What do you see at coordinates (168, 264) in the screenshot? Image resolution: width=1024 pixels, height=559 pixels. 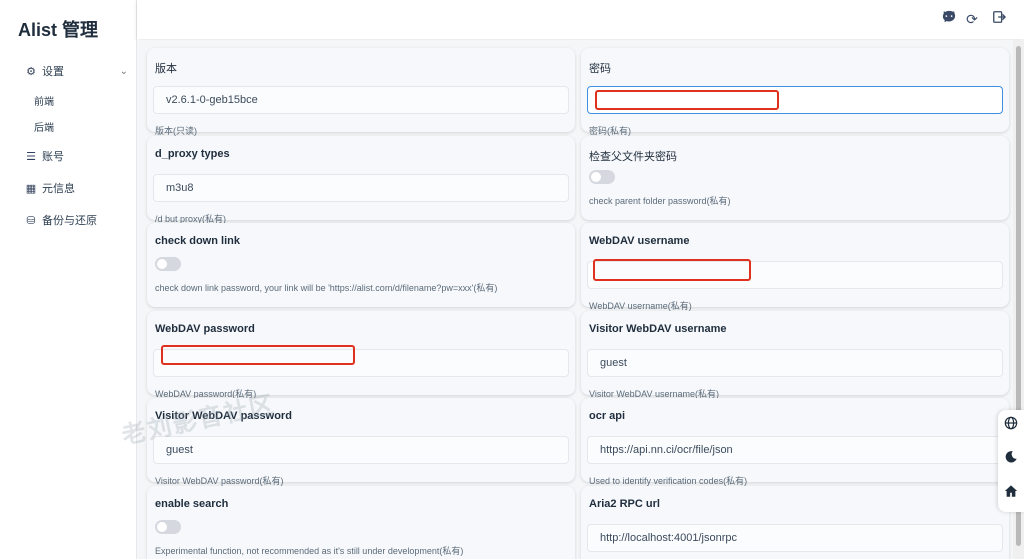 I see `check-down-link-toggle` at bounding box center [168, 264].